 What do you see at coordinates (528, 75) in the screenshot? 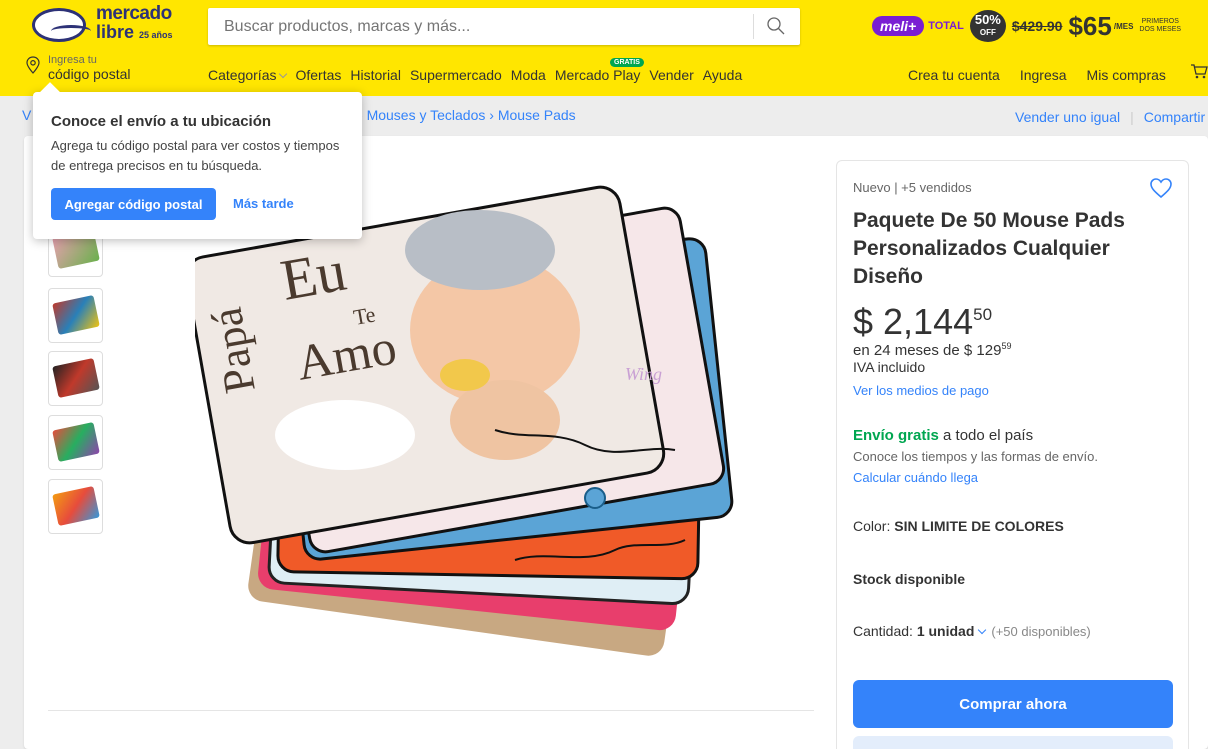
I see `nav-moda: Moda` at bounding box center [528, 75].